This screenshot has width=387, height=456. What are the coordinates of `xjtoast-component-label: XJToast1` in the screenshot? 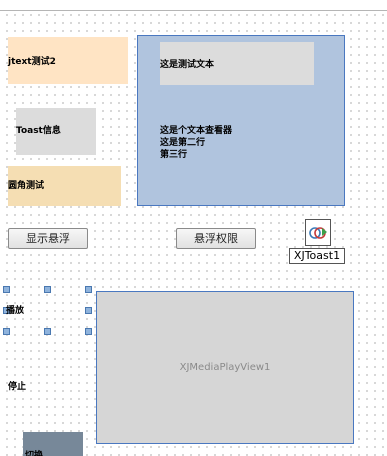 It's located at (317, 256).